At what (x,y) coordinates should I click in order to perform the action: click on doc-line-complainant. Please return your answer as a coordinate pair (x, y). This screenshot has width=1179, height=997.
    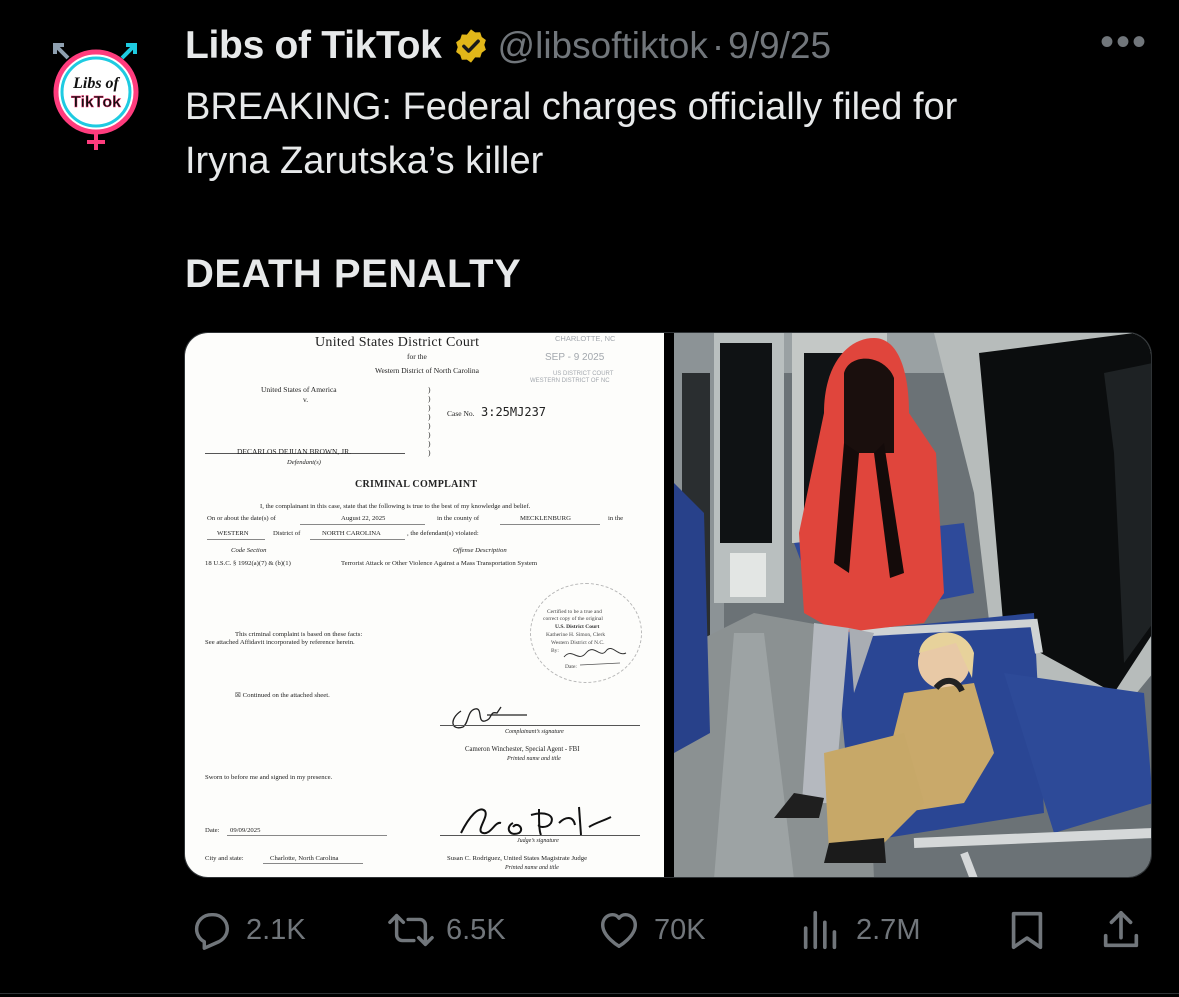
    Looking at the image, I should click on (540, 725).